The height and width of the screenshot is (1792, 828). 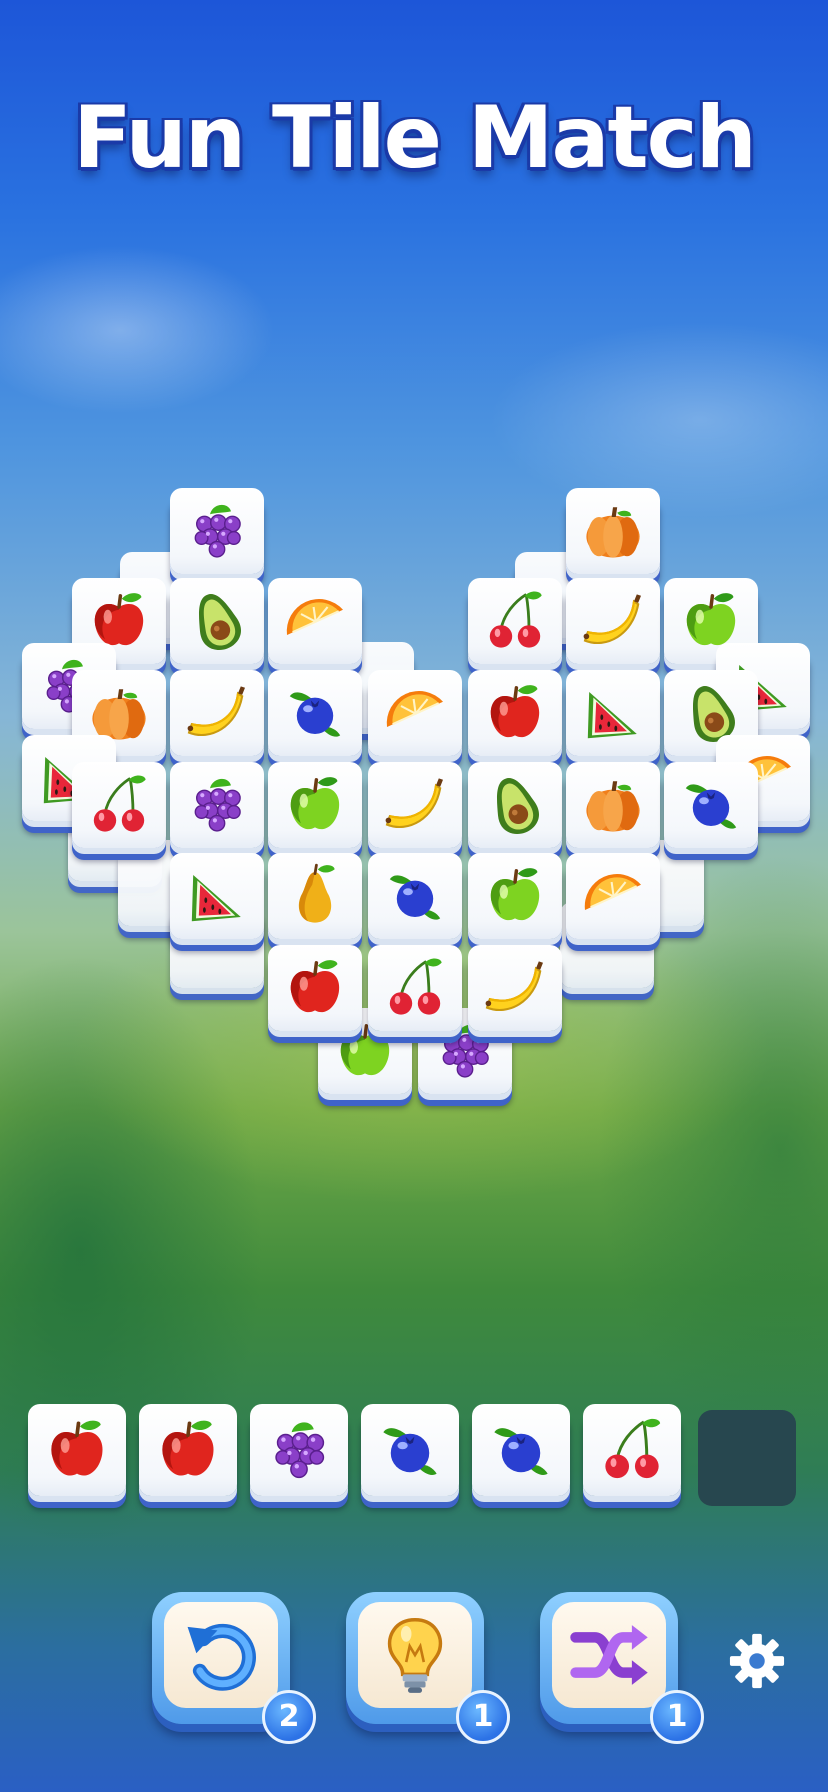 I want to click on shuffle-icon, so click(x=609, y=1655).